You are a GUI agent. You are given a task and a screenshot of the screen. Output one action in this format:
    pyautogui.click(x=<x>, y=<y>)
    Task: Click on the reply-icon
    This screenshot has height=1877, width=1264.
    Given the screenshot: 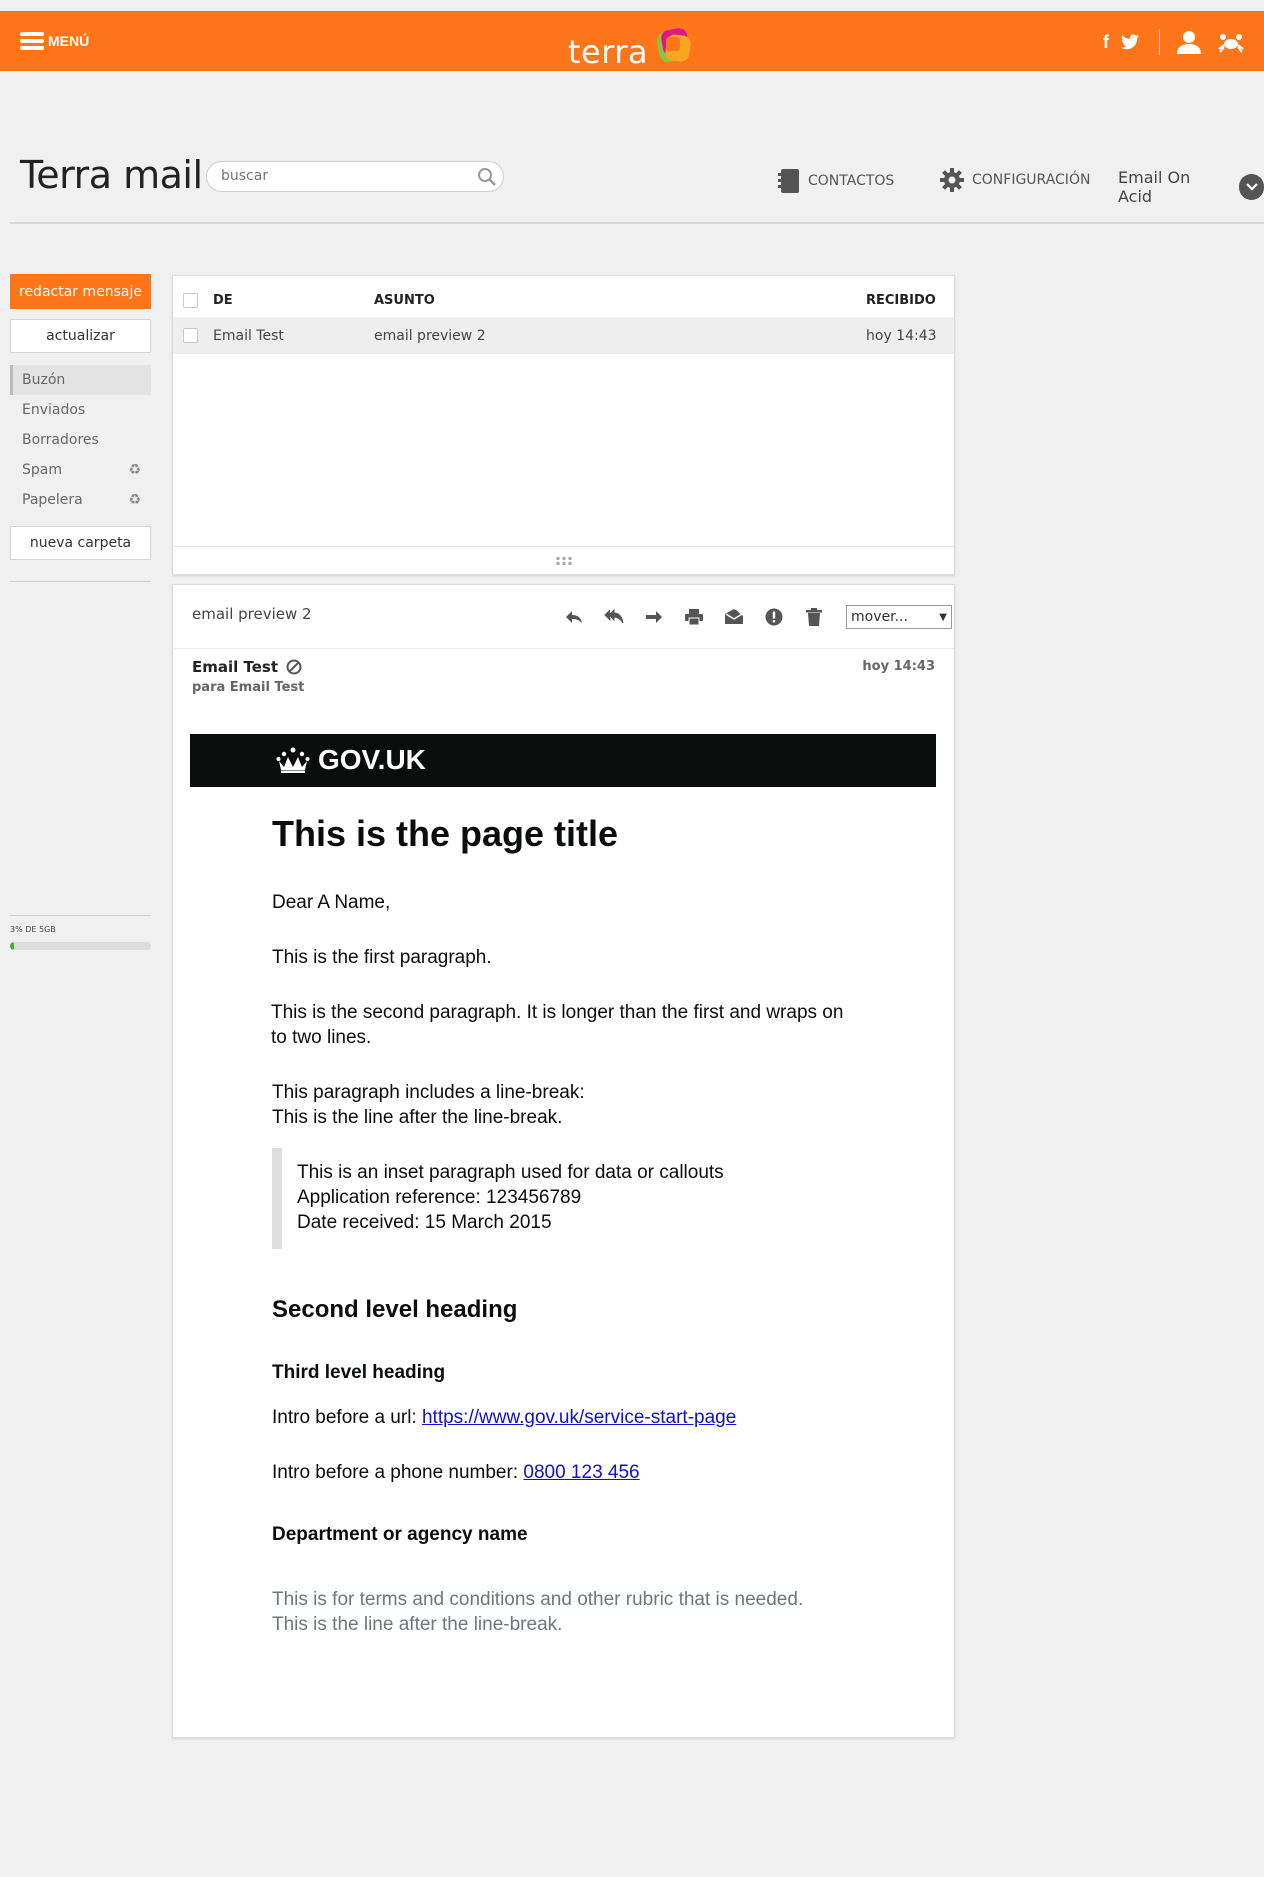 What is the action you would take?
    pyautogui.click(x=574, y=617)
    